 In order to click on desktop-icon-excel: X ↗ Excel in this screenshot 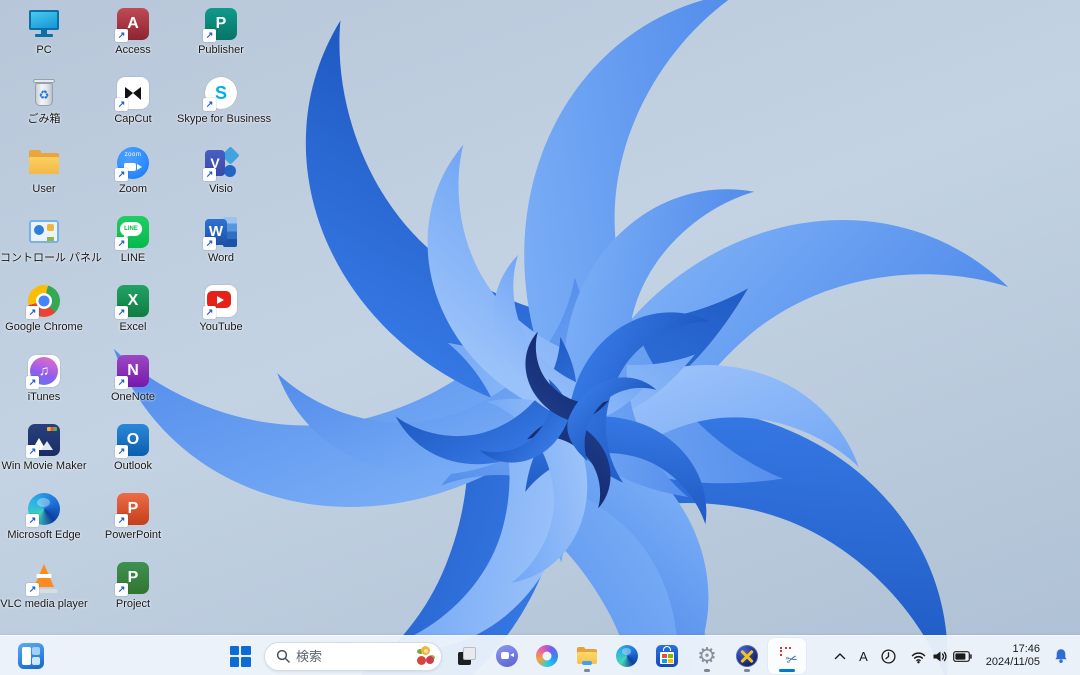, I will do `click(133, 308)`.